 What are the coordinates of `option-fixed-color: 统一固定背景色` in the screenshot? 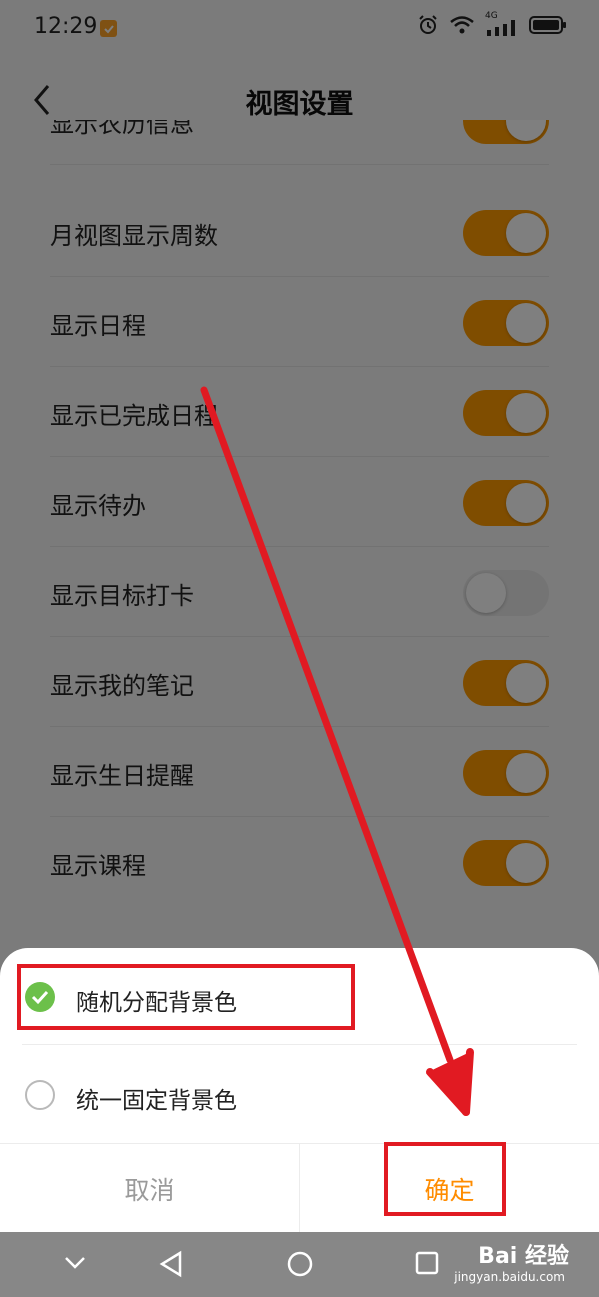 It's located at (299, 1094).